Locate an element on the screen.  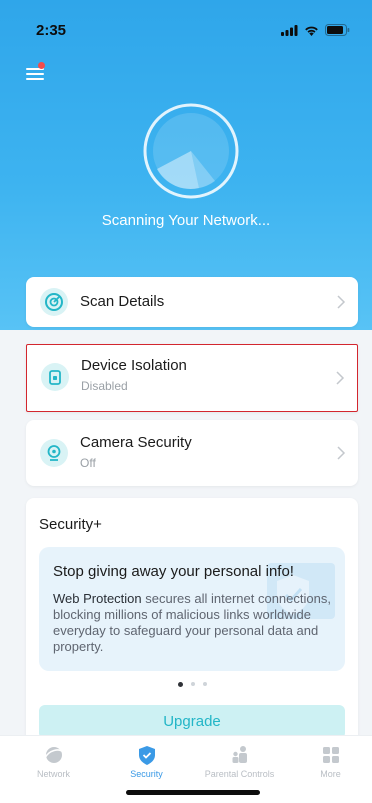
cellular-signal-icon is located at coordinates (289, 30).